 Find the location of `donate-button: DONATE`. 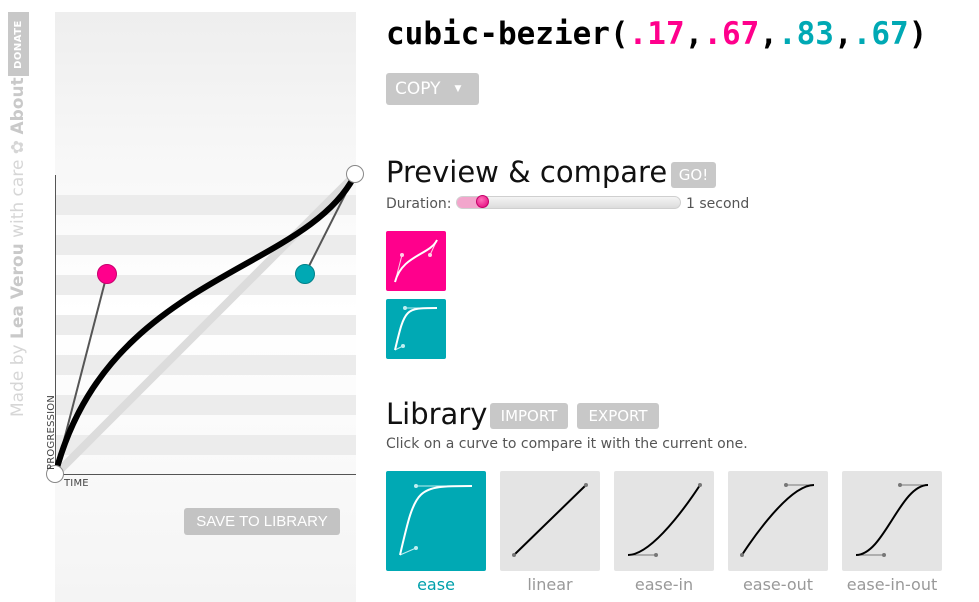

donate-button: DONATE is located at coordinates (18, 44).